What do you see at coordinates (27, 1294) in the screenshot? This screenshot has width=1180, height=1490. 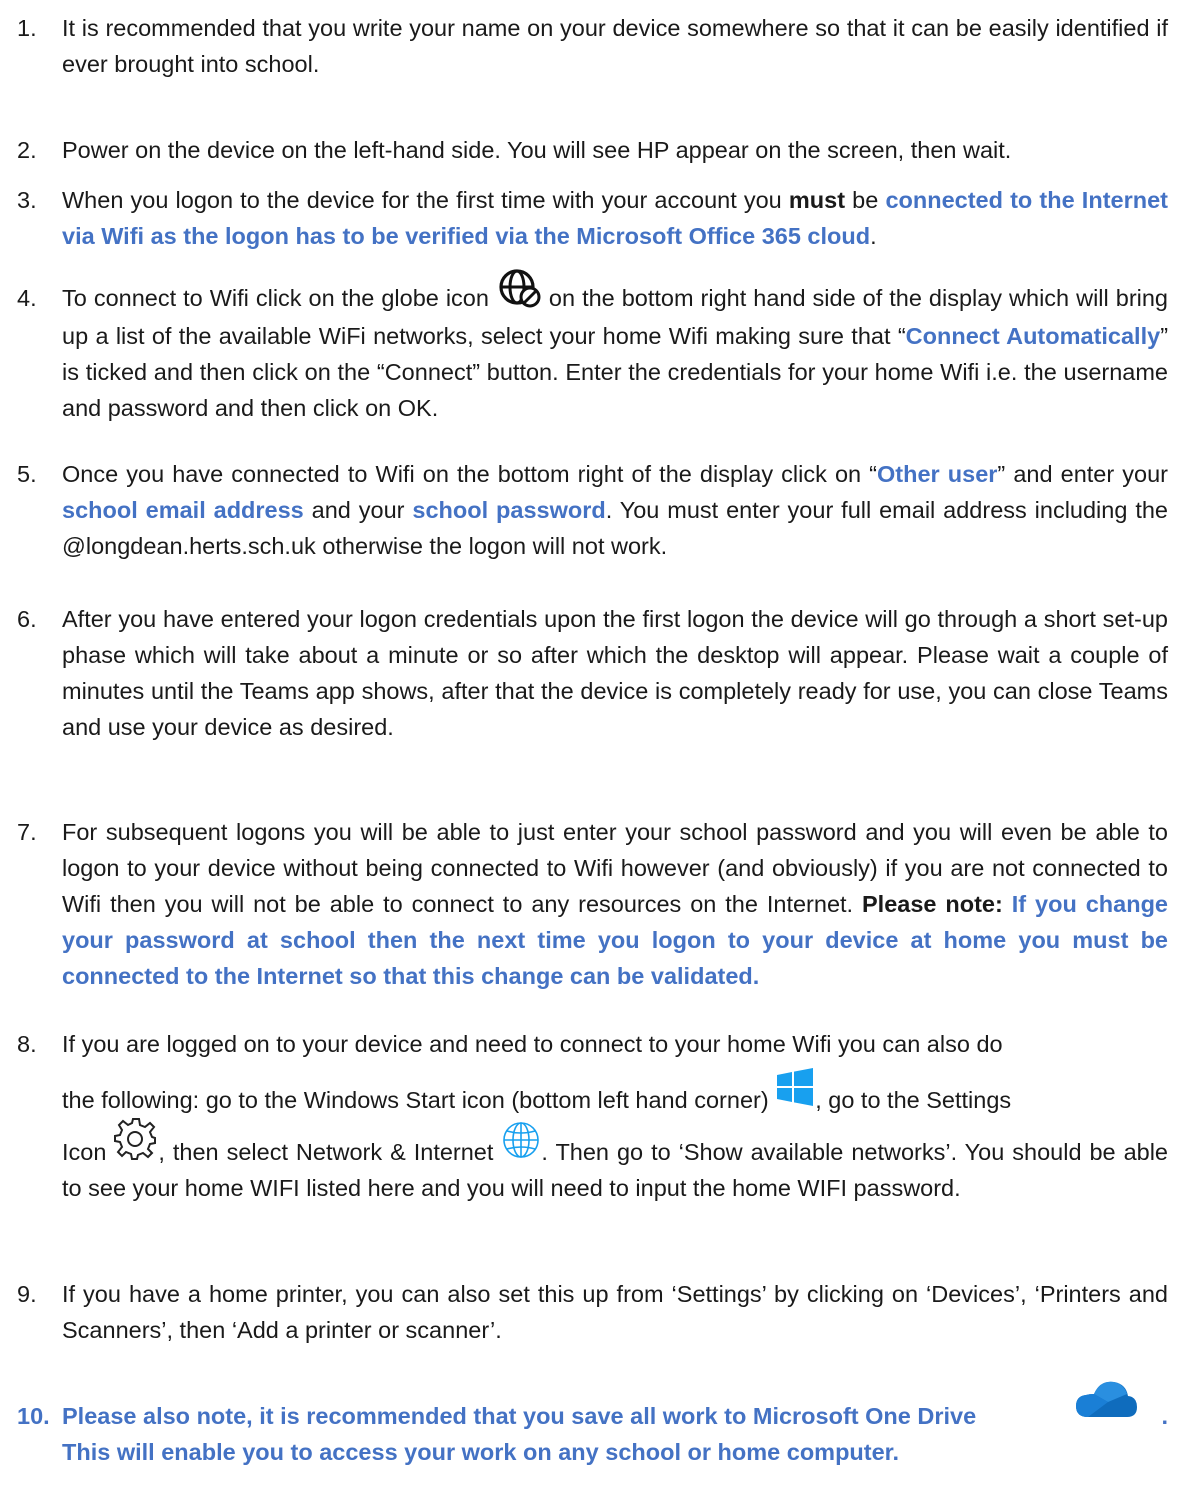 I see `item-number: 9.` at bounding box center [27, 1294].